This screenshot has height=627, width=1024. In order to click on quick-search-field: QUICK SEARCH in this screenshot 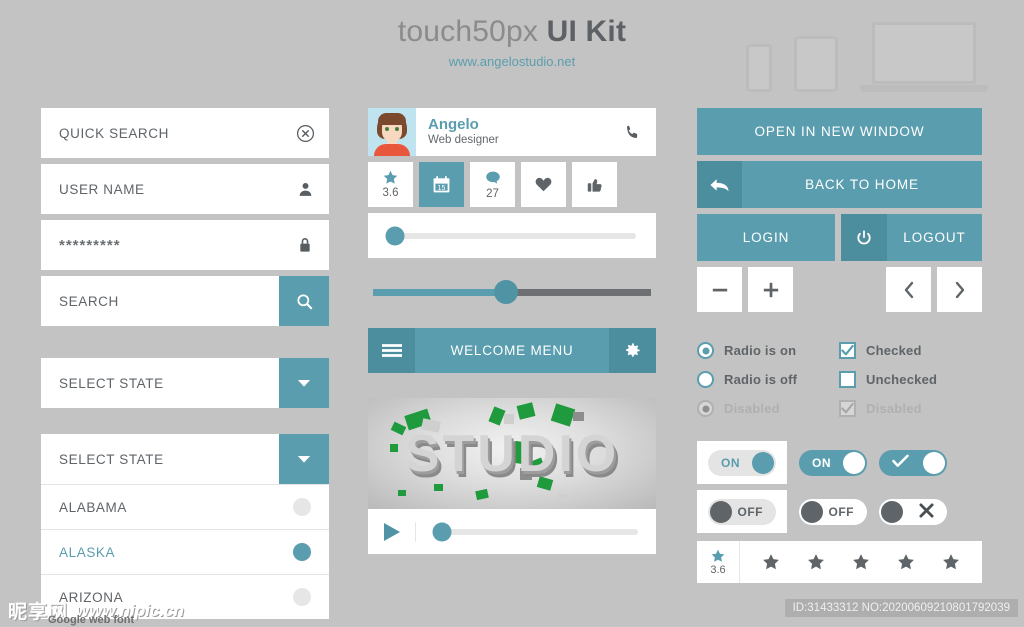, I will do `click(185, 133)`.